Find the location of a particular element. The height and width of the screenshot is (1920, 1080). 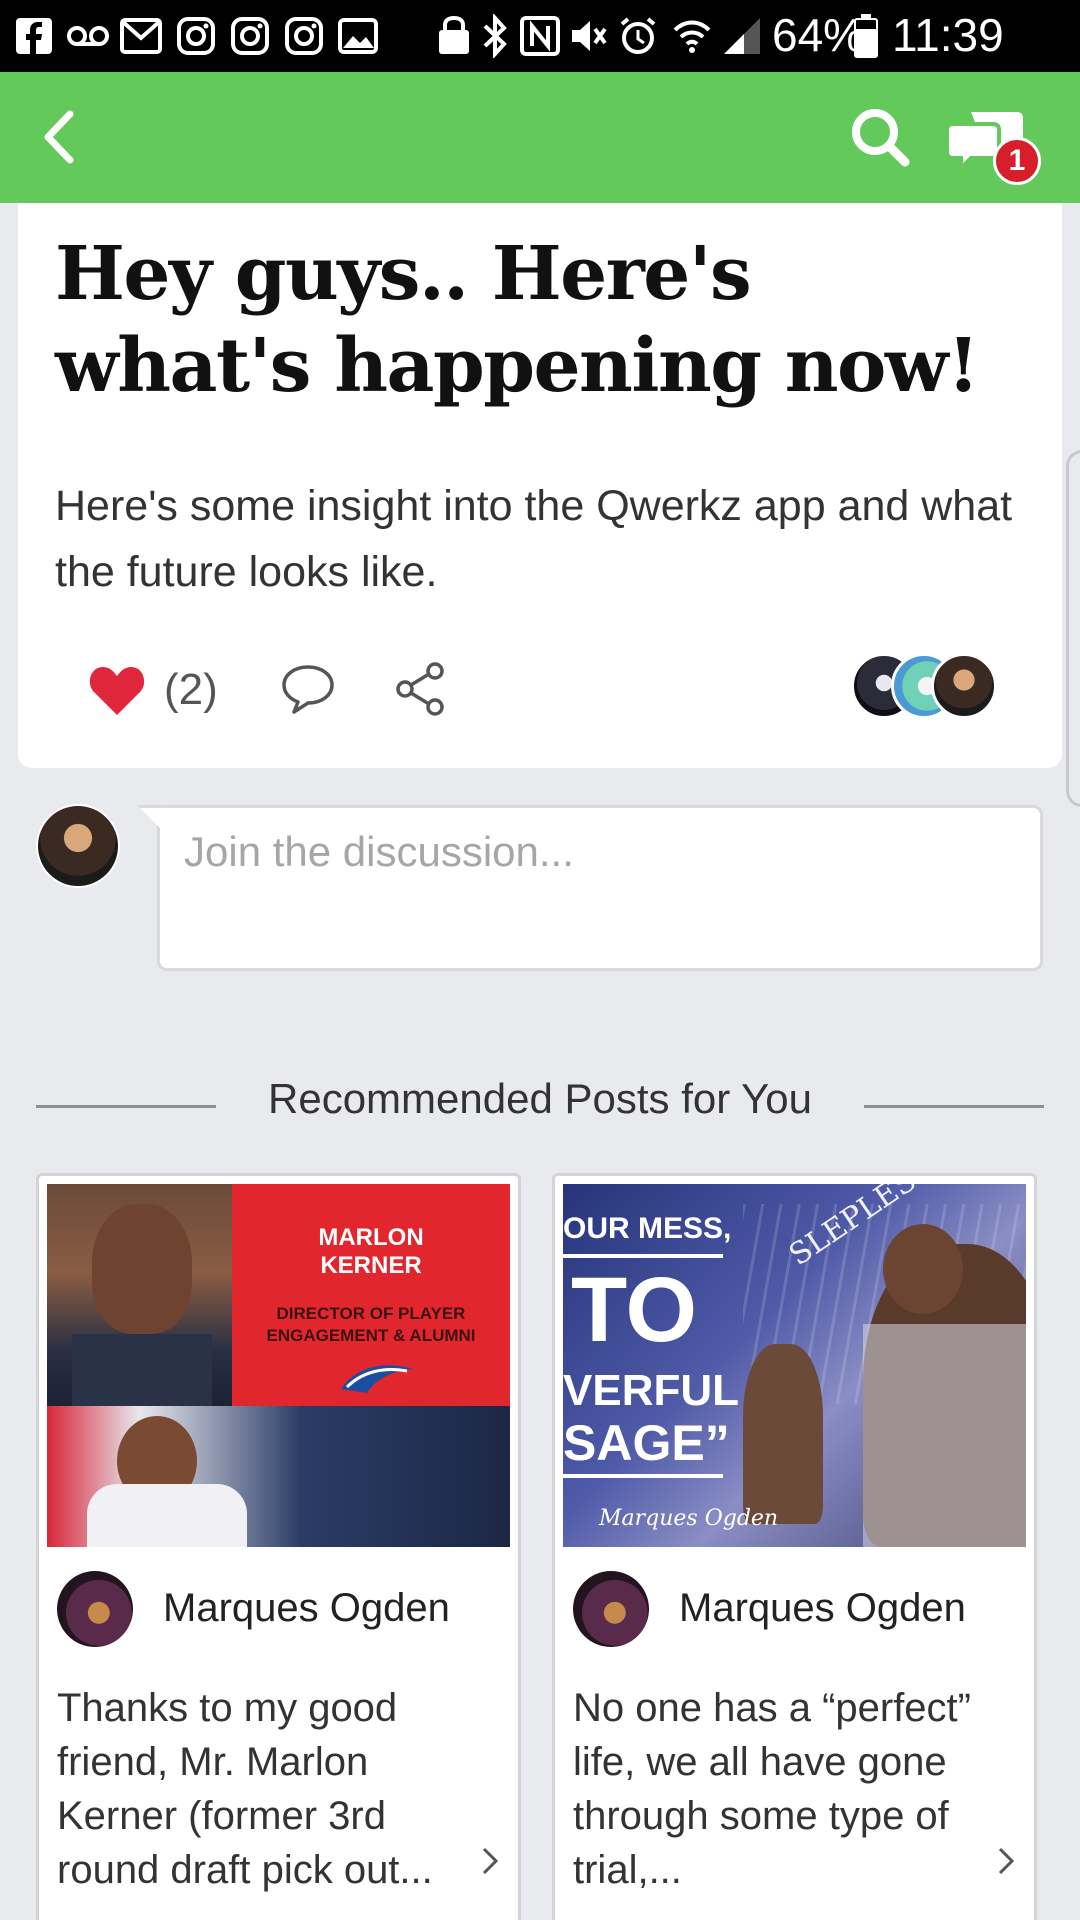

like-count: (2) is located at coordinates (191, 690).